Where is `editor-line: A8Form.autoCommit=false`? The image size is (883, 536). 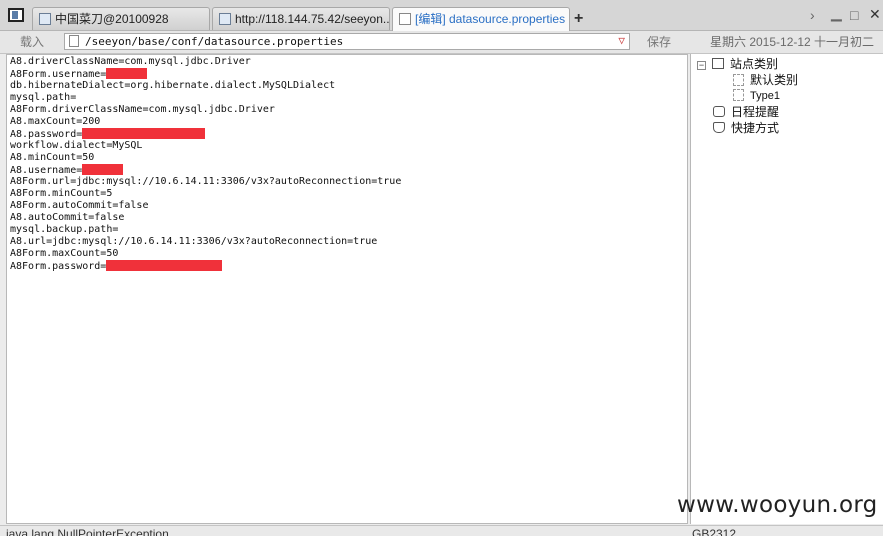
editor-line: A8Form.autoCommit=false is located at coordinates (347, 206).